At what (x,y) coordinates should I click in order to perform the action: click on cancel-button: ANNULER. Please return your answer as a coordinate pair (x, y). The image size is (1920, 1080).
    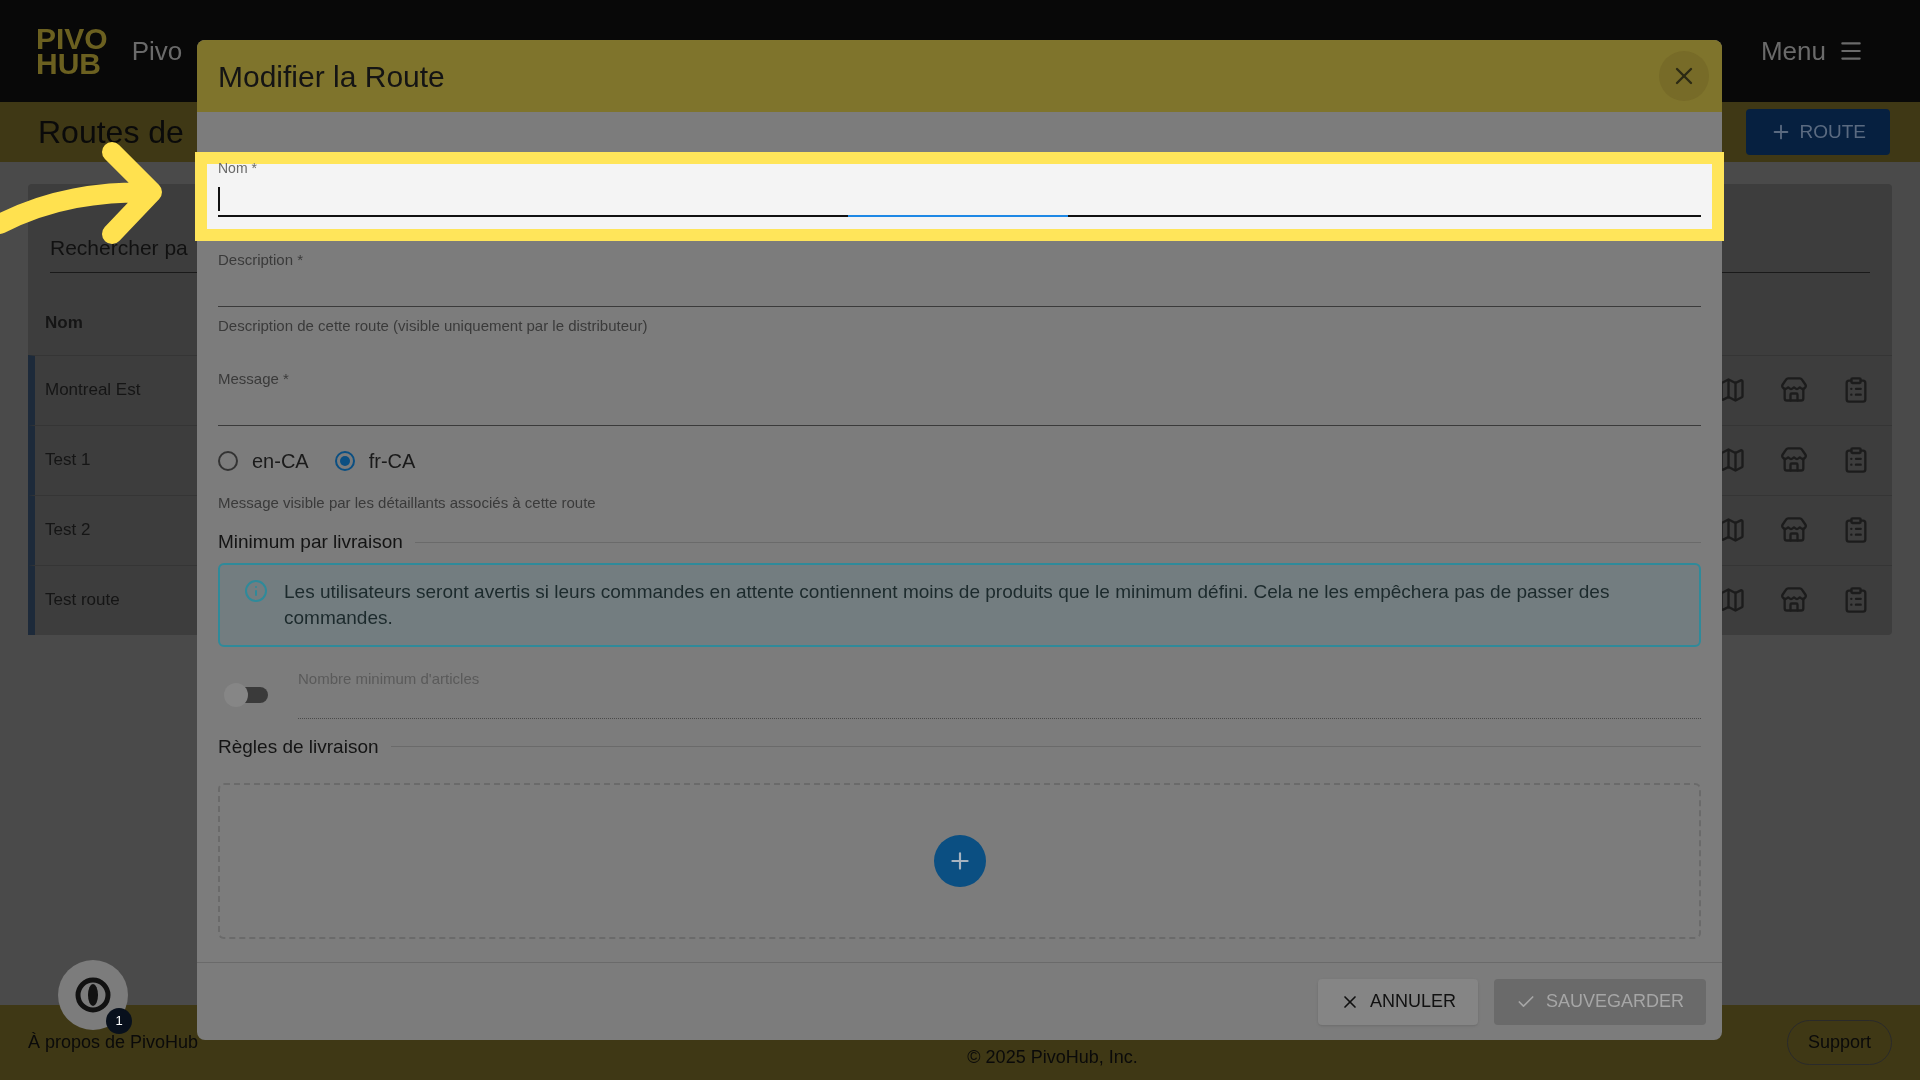
    Looking at the image, I should click on (1397, 1001).